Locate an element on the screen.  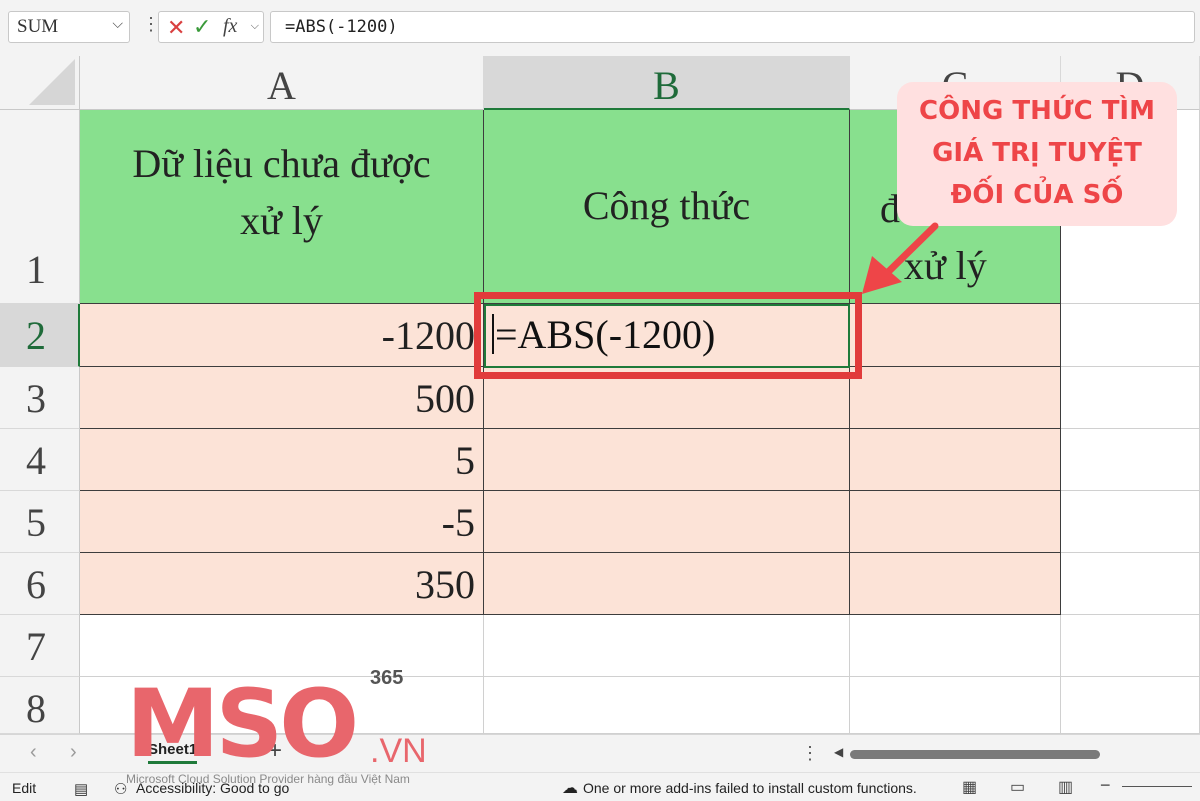
insert-function-icon: fx is located at coordinates (230, 26).